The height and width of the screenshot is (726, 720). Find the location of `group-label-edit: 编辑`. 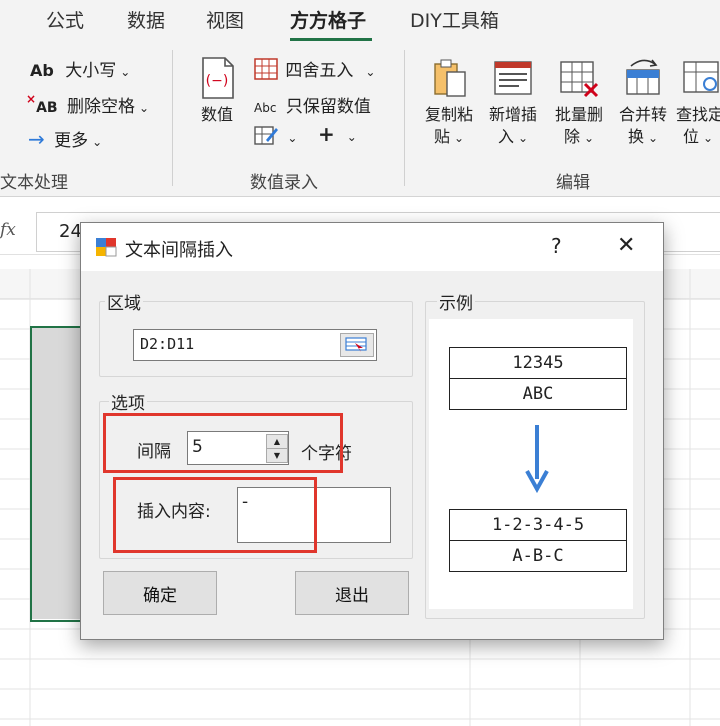

group-label-edit: 编辑 is located at coordinates (573, 183).